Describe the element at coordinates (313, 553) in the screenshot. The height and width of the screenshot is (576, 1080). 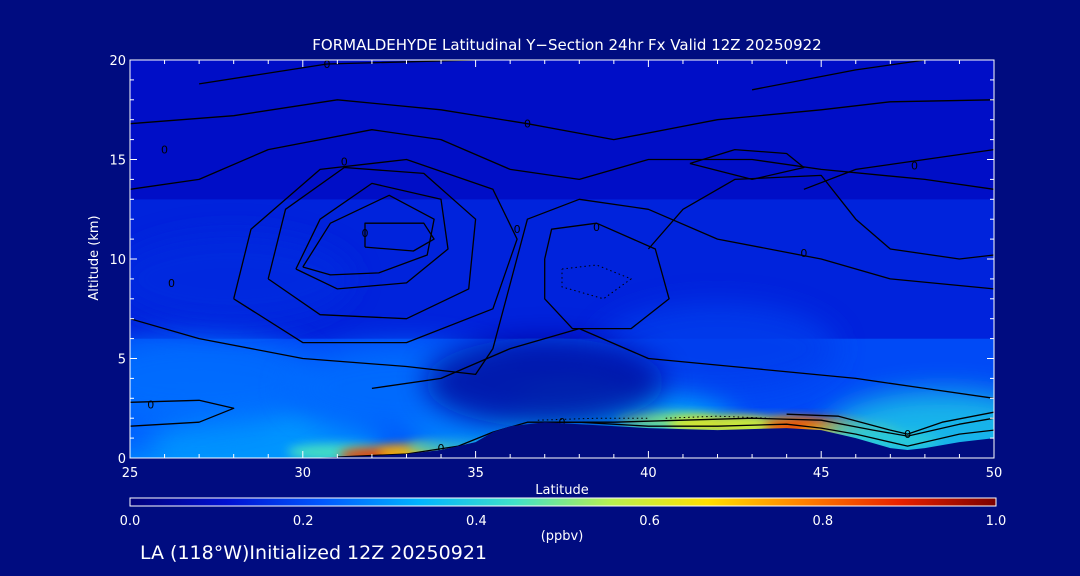
I see `footer-init-label: LA (118°W)Initialized 12Z 20250921` at that location.